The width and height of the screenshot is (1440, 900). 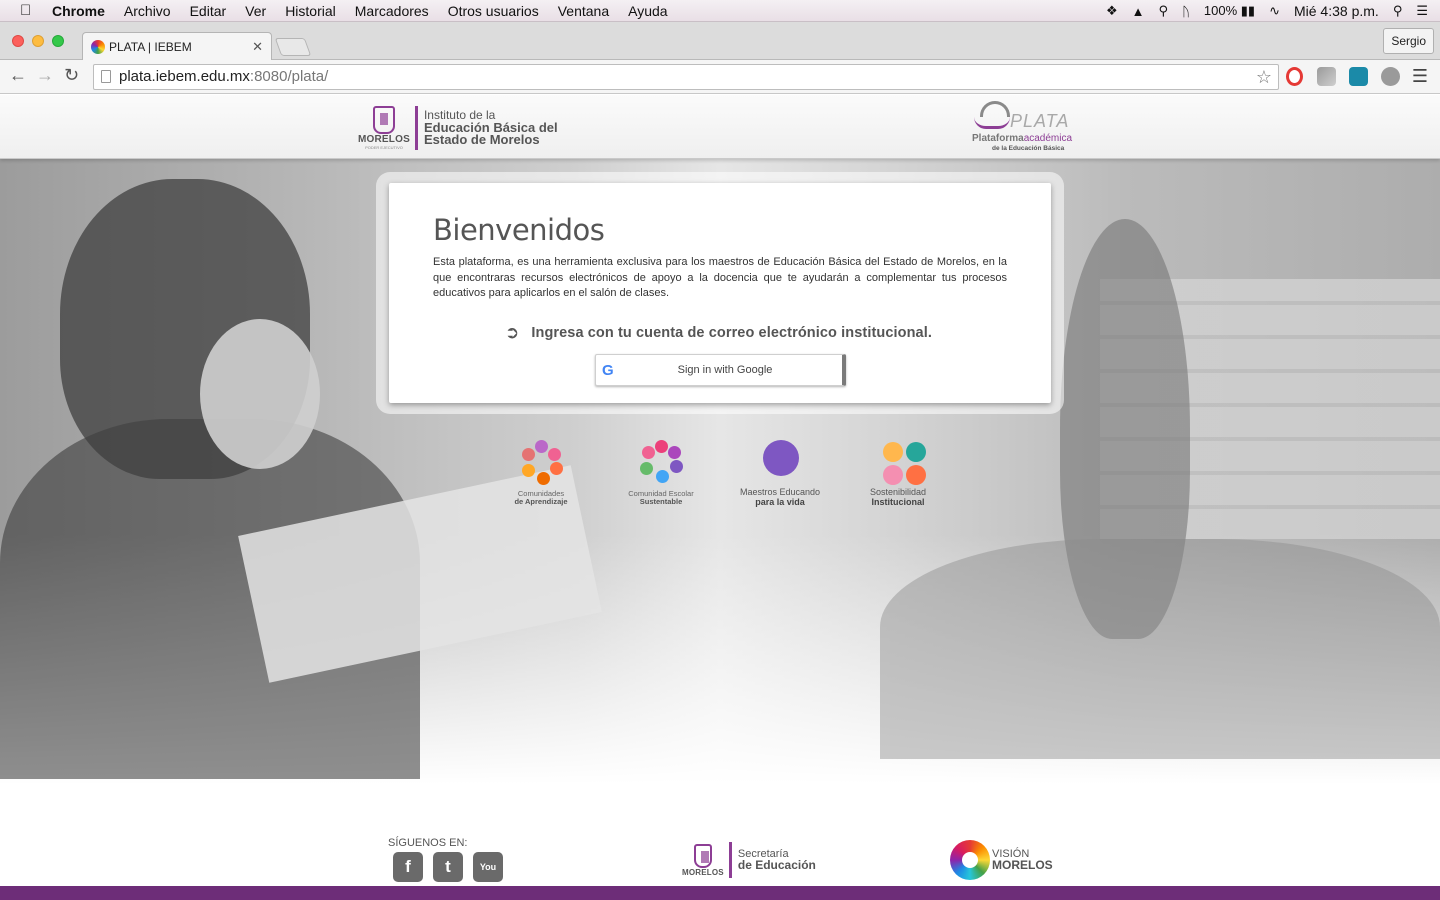 What do you see at coordinates (98, 46) in the screenshot?
I see `favicon-icon` at bounding box center [98, 46].